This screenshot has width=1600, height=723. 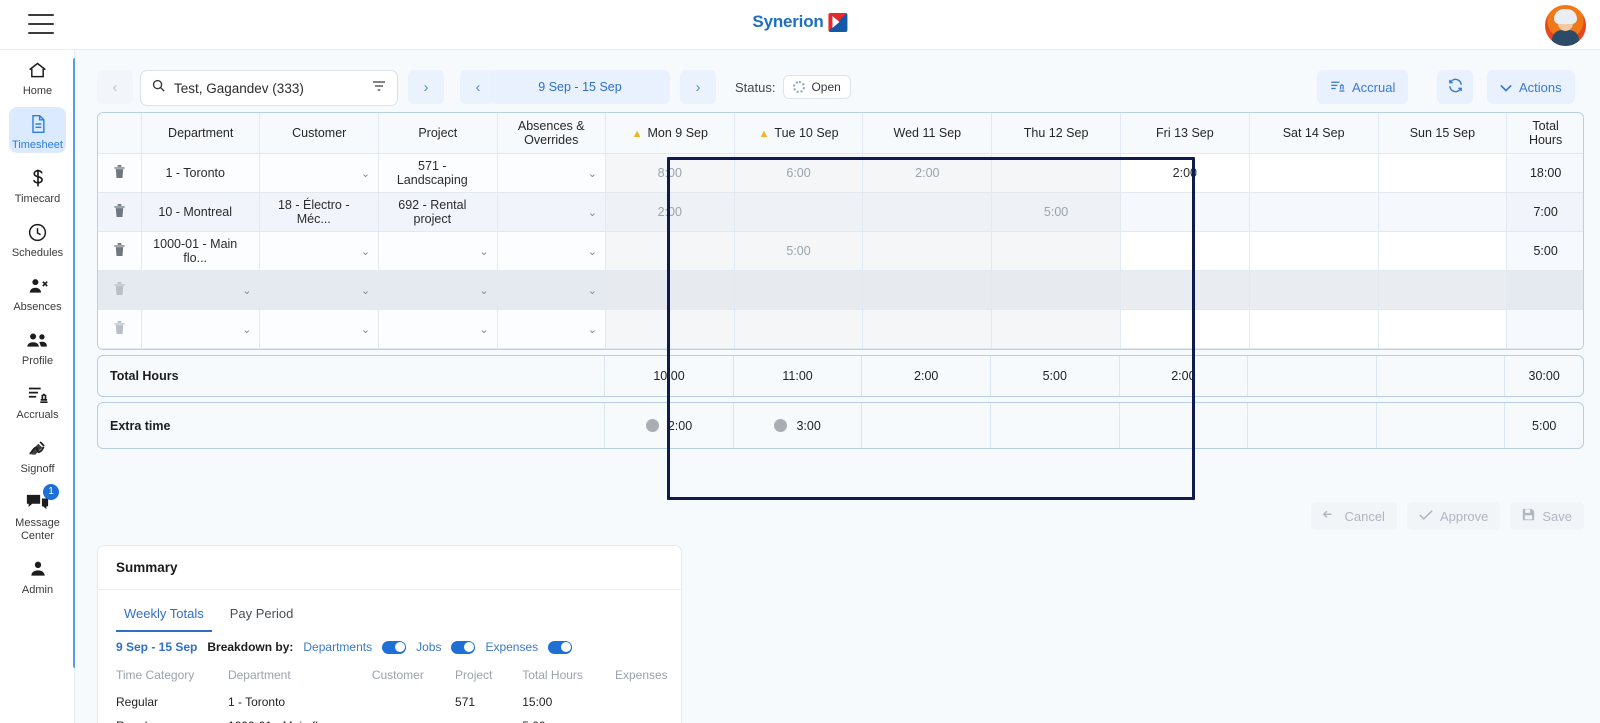 I want to click on extra-time-mon: 2:00, so click(x=669, y=425).